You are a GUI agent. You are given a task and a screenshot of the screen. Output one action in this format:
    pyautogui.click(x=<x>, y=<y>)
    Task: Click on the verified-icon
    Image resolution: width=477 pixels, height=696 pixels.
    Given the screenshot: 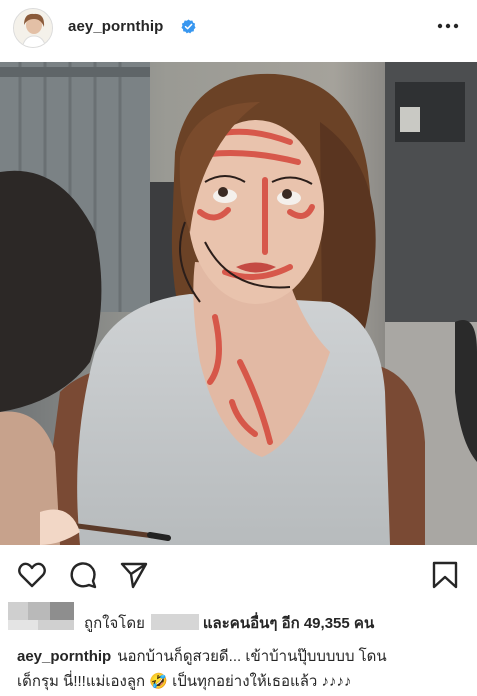 What is the action you would take?
    pyautogui.click(x=188, y=26)
    